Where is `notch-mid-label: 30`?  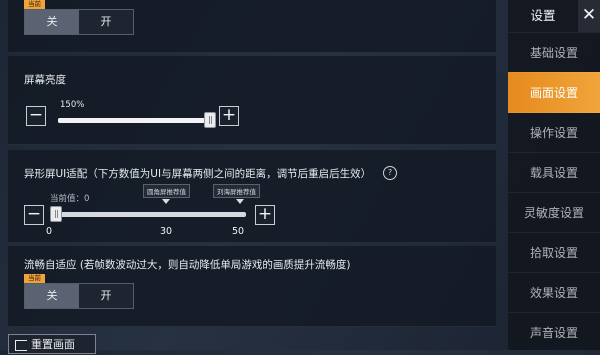 notch-mid-label: 30 is located at coordinates (166, 231).